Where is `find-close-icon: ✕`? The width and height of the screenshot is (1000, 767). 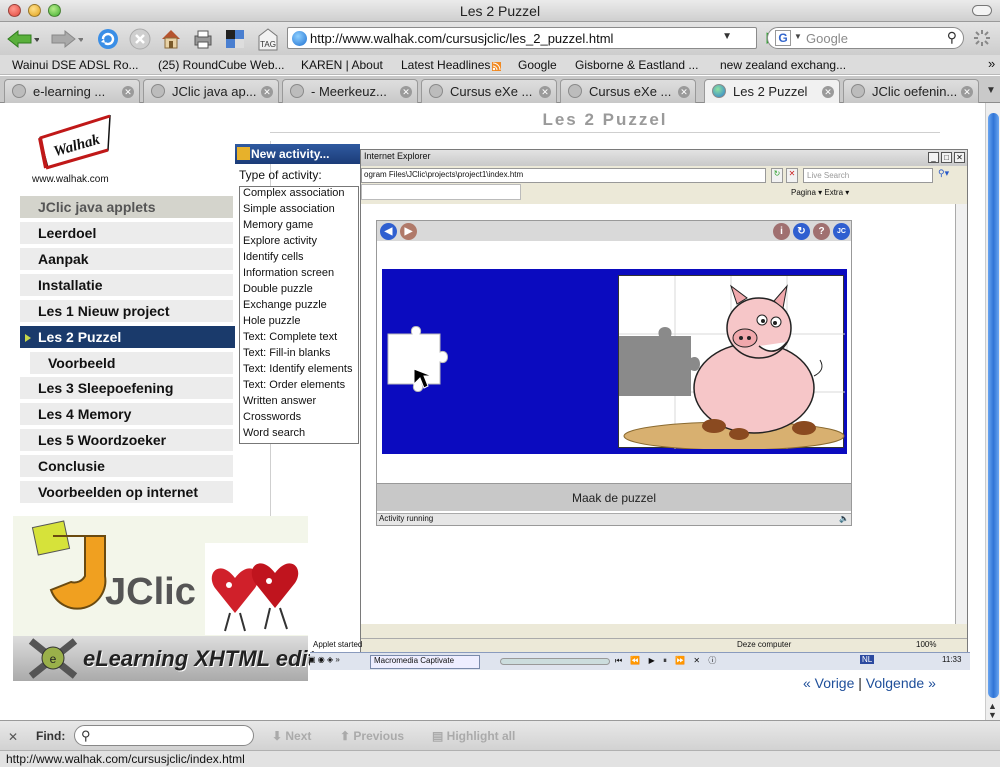 find-close-icon: ✕ is located at coordinates (13, 737).